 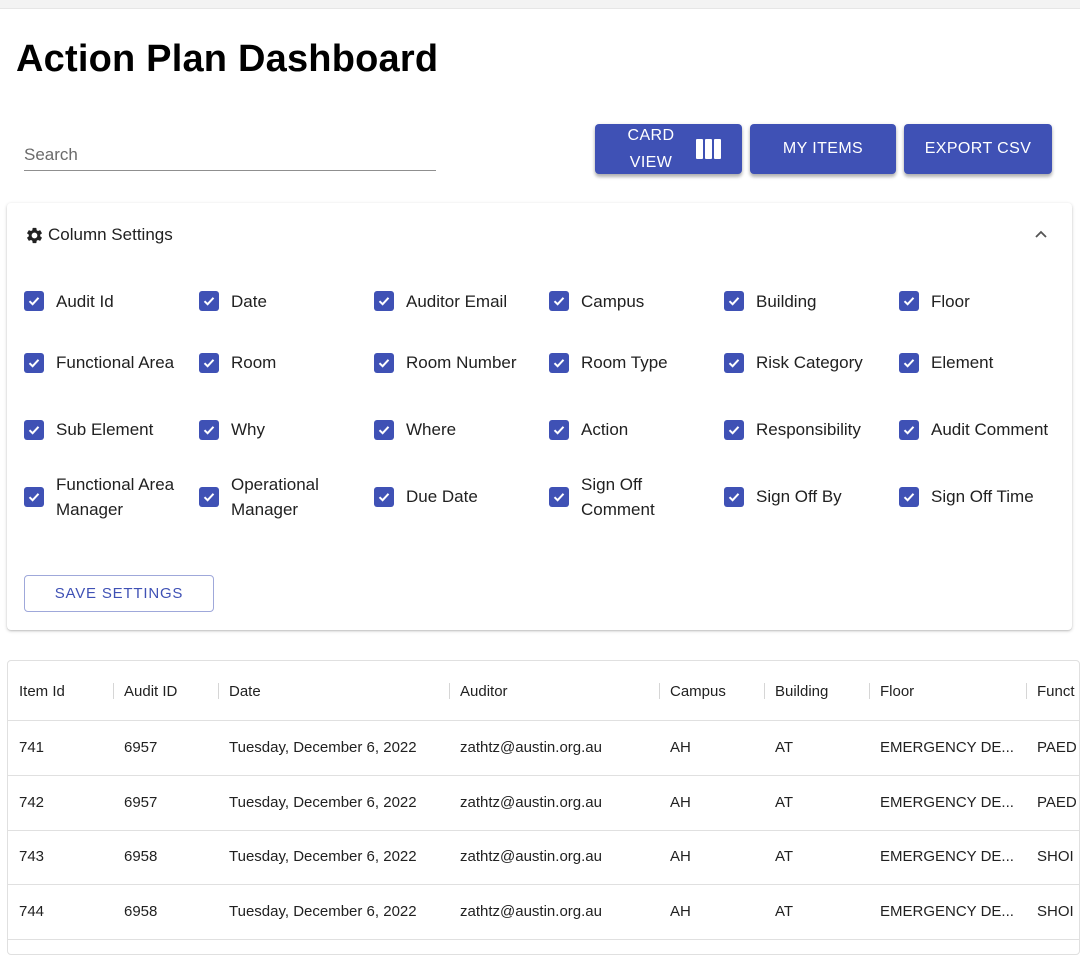 I want to click on column-option: Due Date, so click(x=461, y=496).